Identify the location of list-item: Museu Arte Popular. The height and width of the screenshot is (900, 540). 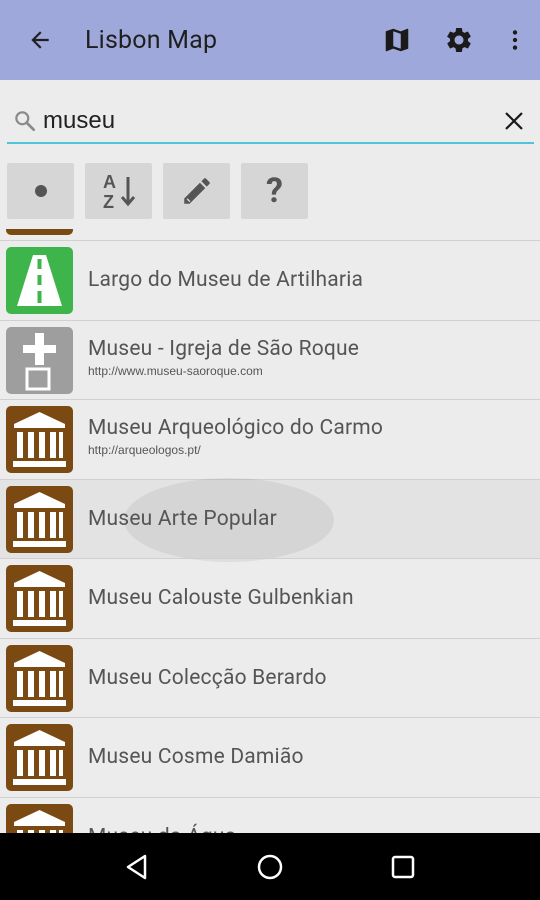
(270, 519).